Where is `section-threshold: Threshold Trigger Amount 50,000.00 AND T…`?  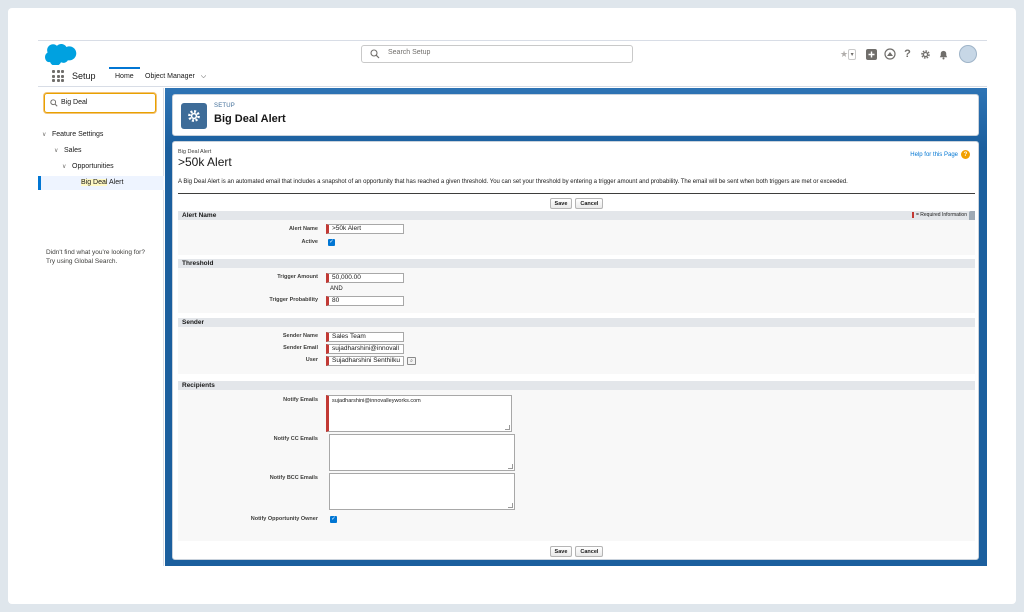 section-threshold: Threshold Trigger Amount 50,000.00 AND T… is located at coordinates (576, 286).